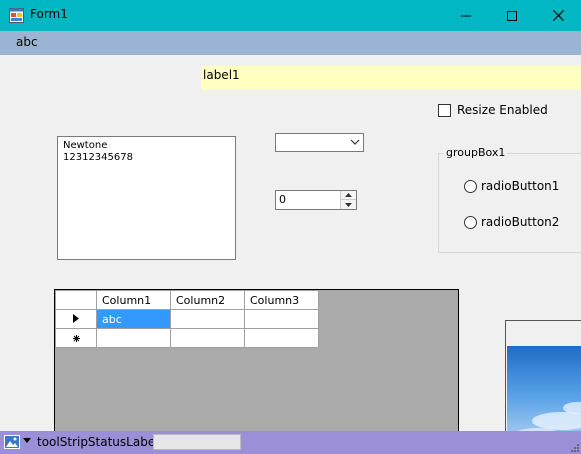 This screenshot has height=454, width=581. I want to click on label1: label1, so click(391, 78).